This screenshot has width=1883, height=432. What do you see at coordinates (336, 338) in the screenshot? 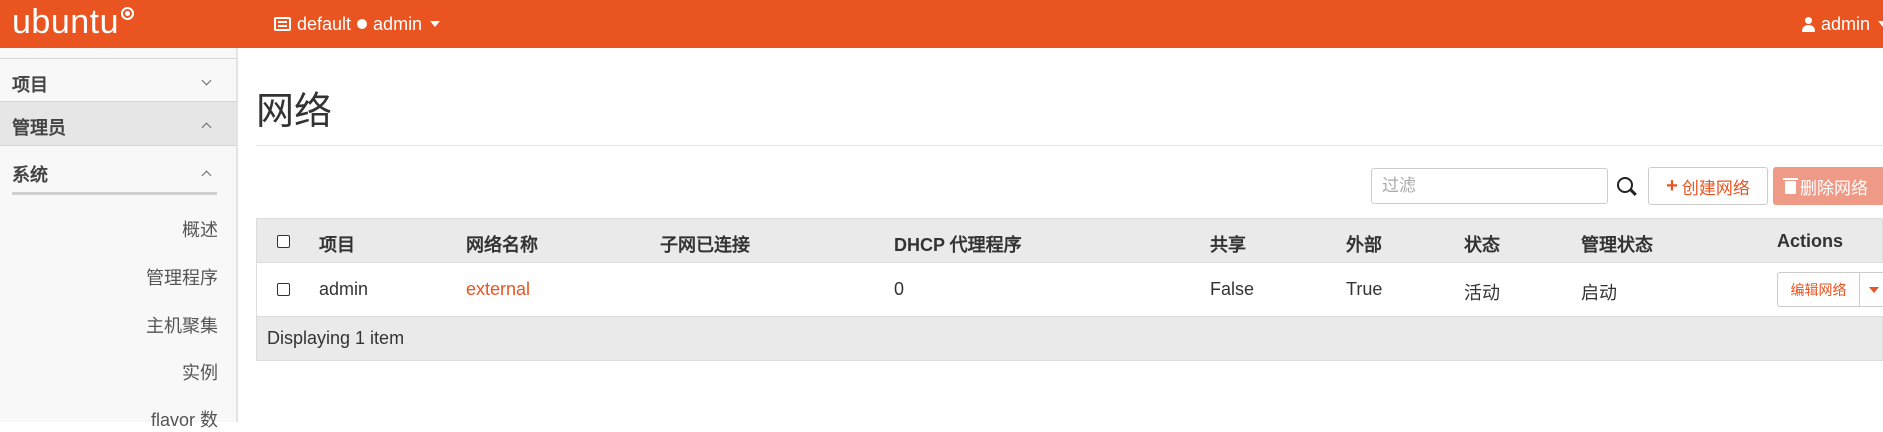
I see `item-count: Displaying 1 item` at bounding box center [336, 338].